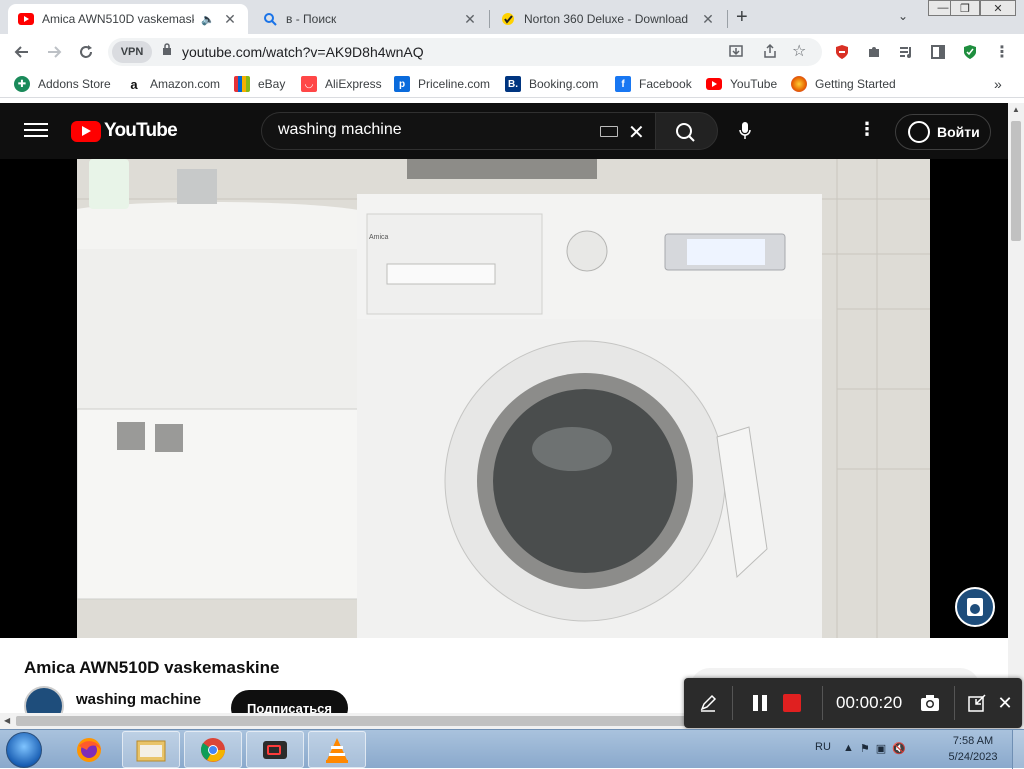 The height and width of the screenshot is (769, 1024). Describe the element at coordinates (973, 749) in the screenshot. I see `system-clock: 7:58 AM 5/24/2023` at that location.